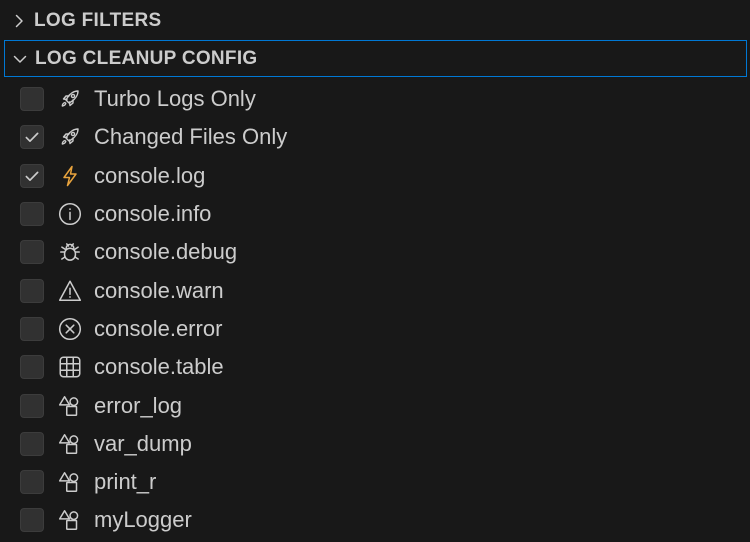  I want to click on item-label: myLogger, so click(143, 520).